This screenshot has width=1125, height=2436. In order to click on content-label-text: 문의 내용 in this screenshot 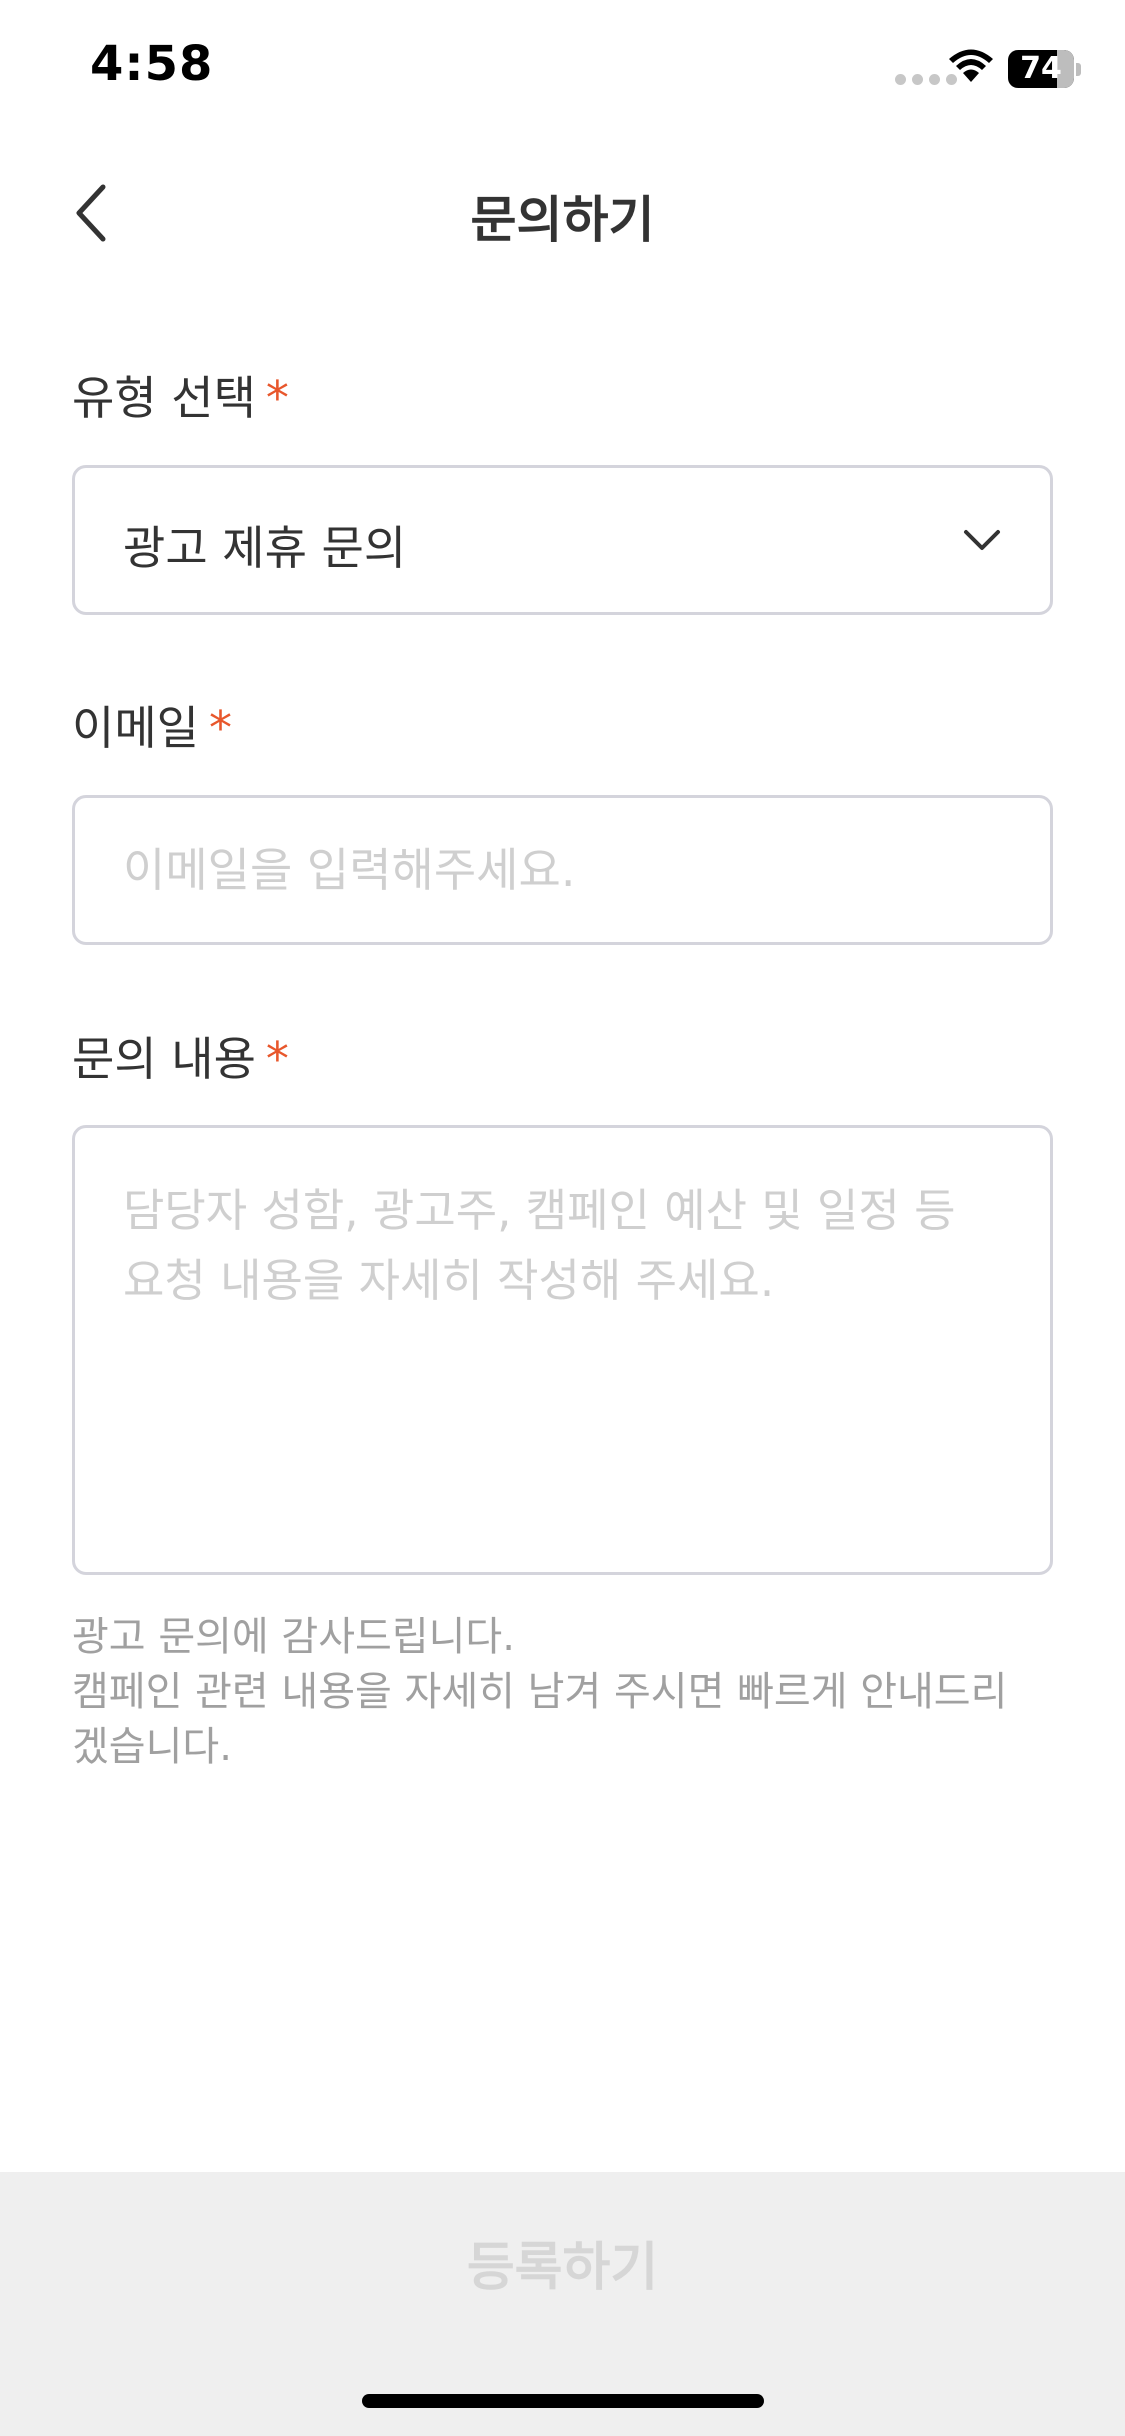, I will do `click(164, 1059)`.